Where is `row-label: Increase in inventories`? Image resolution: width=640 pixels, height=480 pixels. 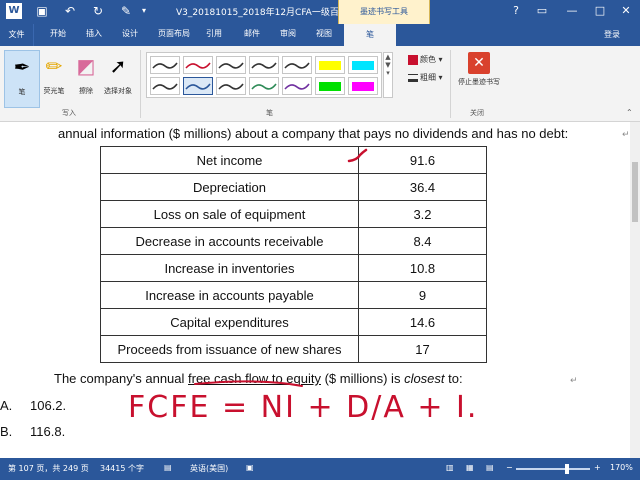 row-label: Increase in inventories is located at coordinates (229, 268).